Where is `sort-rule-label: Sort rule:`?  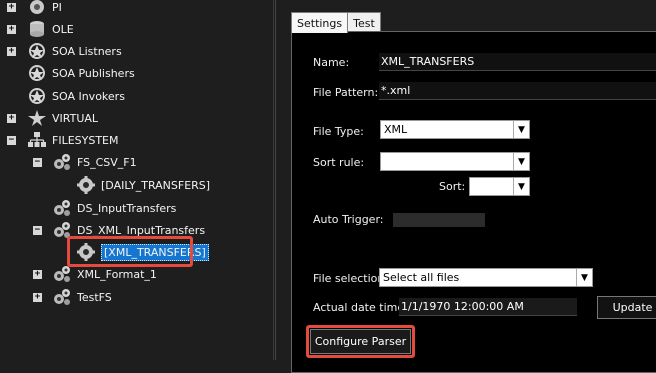
sort-rule-label: Sort rule: is located at coordinates (339, 162).